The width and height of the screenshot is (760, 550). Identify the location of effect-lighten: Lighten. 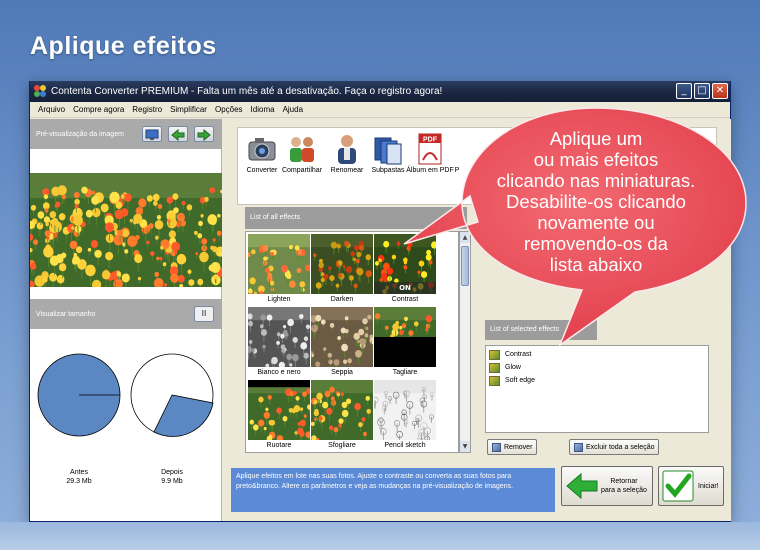
(279, 270).